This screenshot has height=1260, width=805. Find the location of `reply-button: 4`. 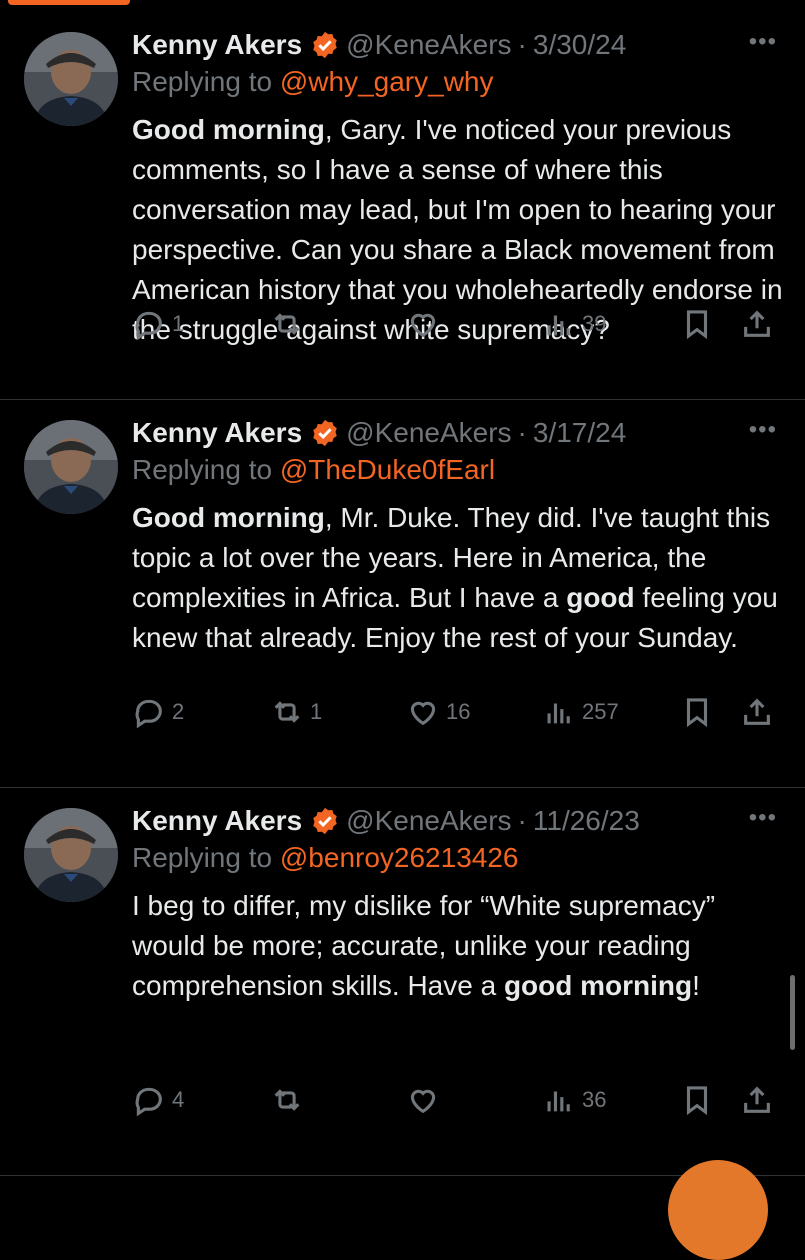

reply-button: 4 is located at coordinates (158, 1100).